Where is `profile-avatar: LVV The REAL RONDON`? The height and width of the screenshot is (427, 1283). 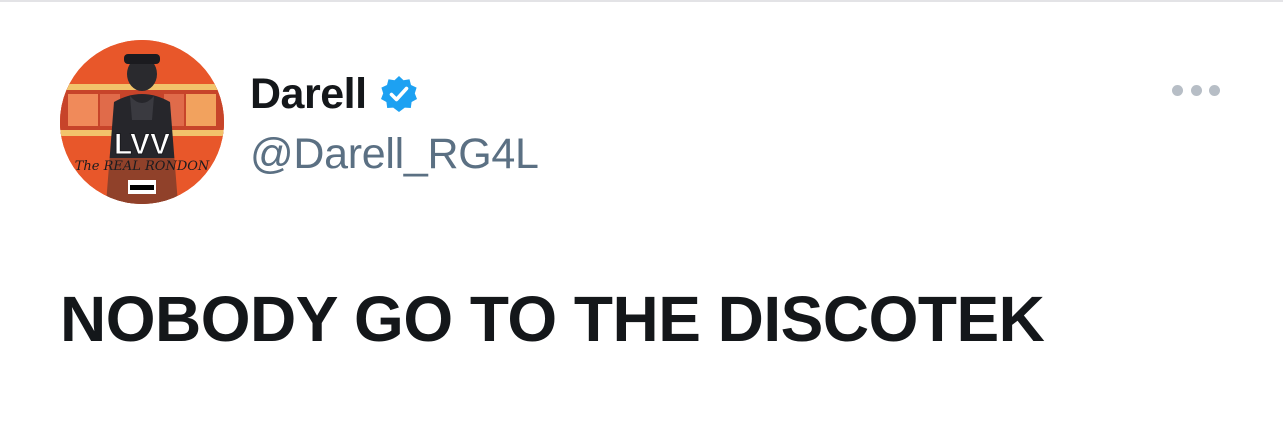 profile-avatar: LVV The REAL RONDON is located at coordinates (142, 122).